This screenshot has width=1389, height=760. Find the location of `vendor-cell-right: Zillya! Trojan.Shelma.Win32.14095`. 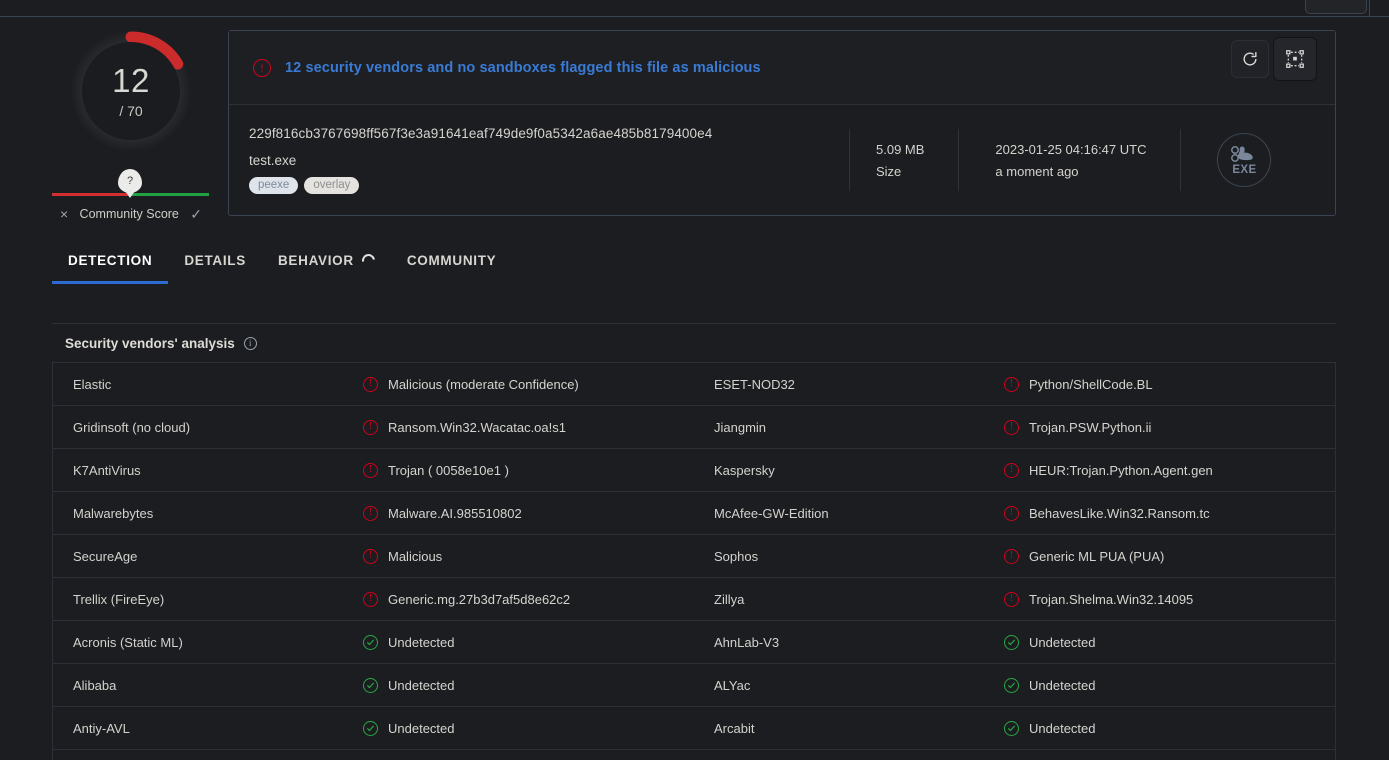

vendor-cell-right: Zillya! Trojan.Shelma.Win32.14095 is located at coordinates (1014, 599).